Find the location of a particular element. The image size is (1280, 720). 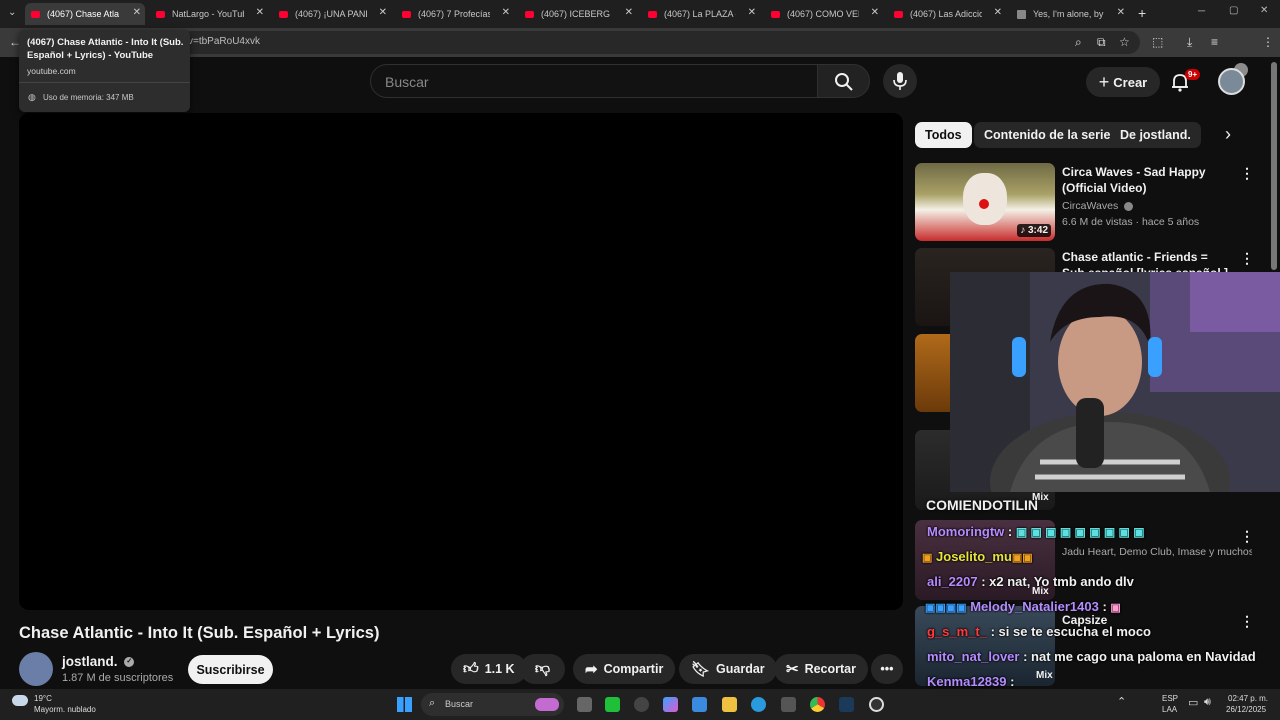

webcam-feed is located at coordinates (1115, 382).